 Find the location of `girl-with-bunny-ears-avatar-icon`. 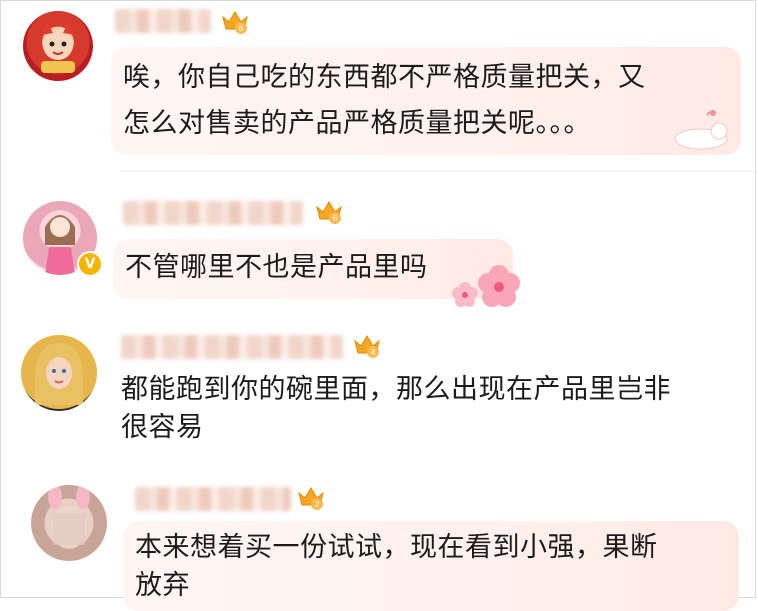

girl-with-bunny-ears-avatar-icon is located at coordinates (69, 517).